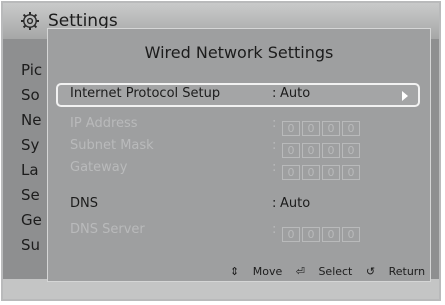  I want to click on bottom-bar, so click(221, 289).